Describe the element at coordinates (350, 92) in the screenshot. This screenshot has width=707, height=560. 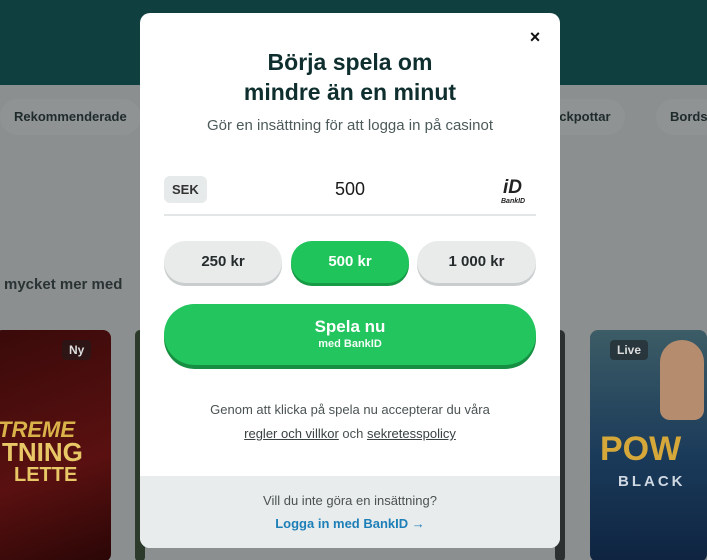
I see `modal-title-line2: mindre än en minut` at that location.